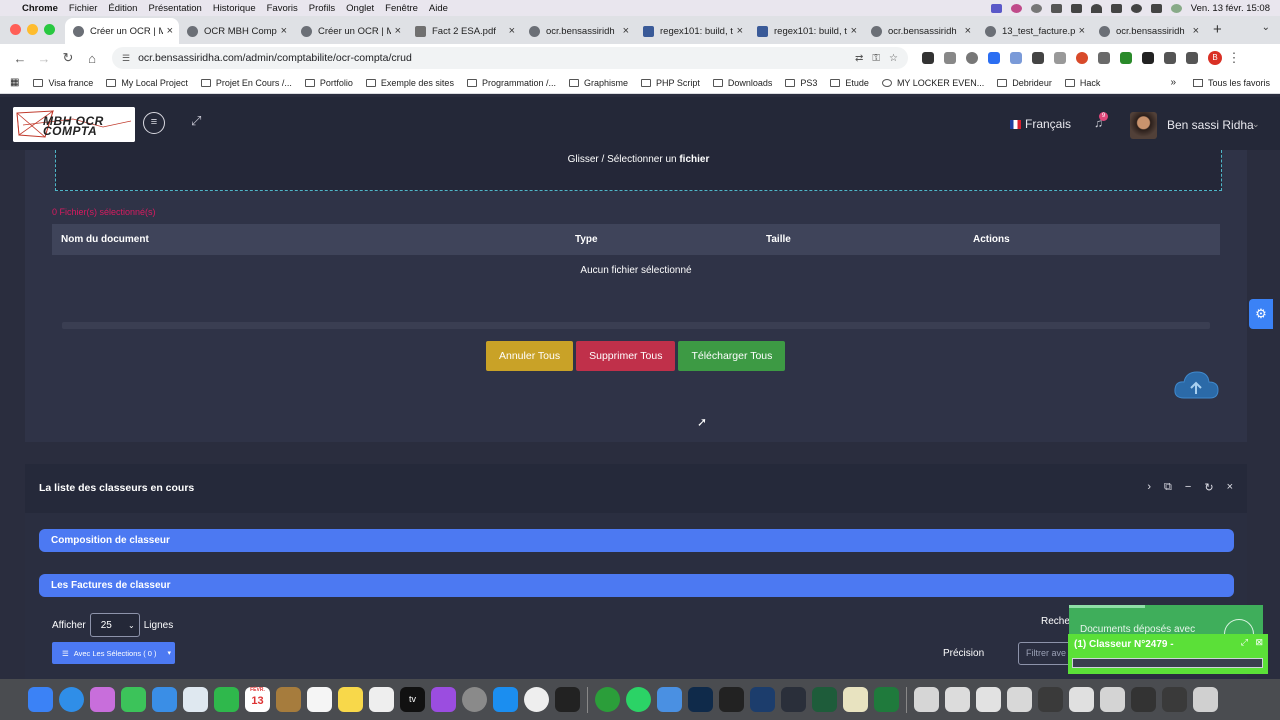 Image resolution: width=1280 pixels, height=720 pixels. Describe the element at coordinates (1096, 8) in the screenshot. I see `wifi-icon` at that location.